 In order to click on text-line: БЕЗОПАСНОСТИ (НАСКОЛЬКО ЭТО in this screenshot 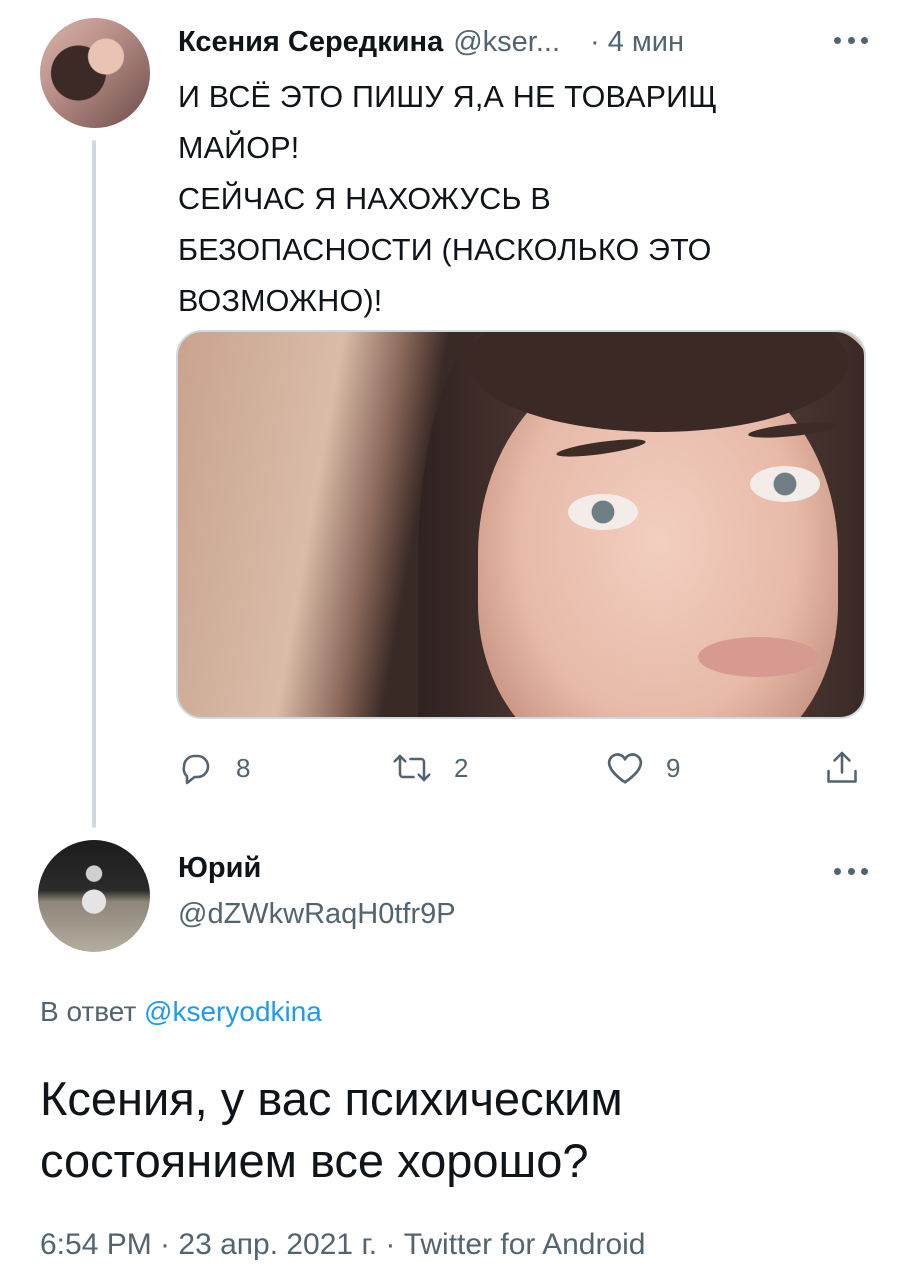, I will do `click(445, 250)`.